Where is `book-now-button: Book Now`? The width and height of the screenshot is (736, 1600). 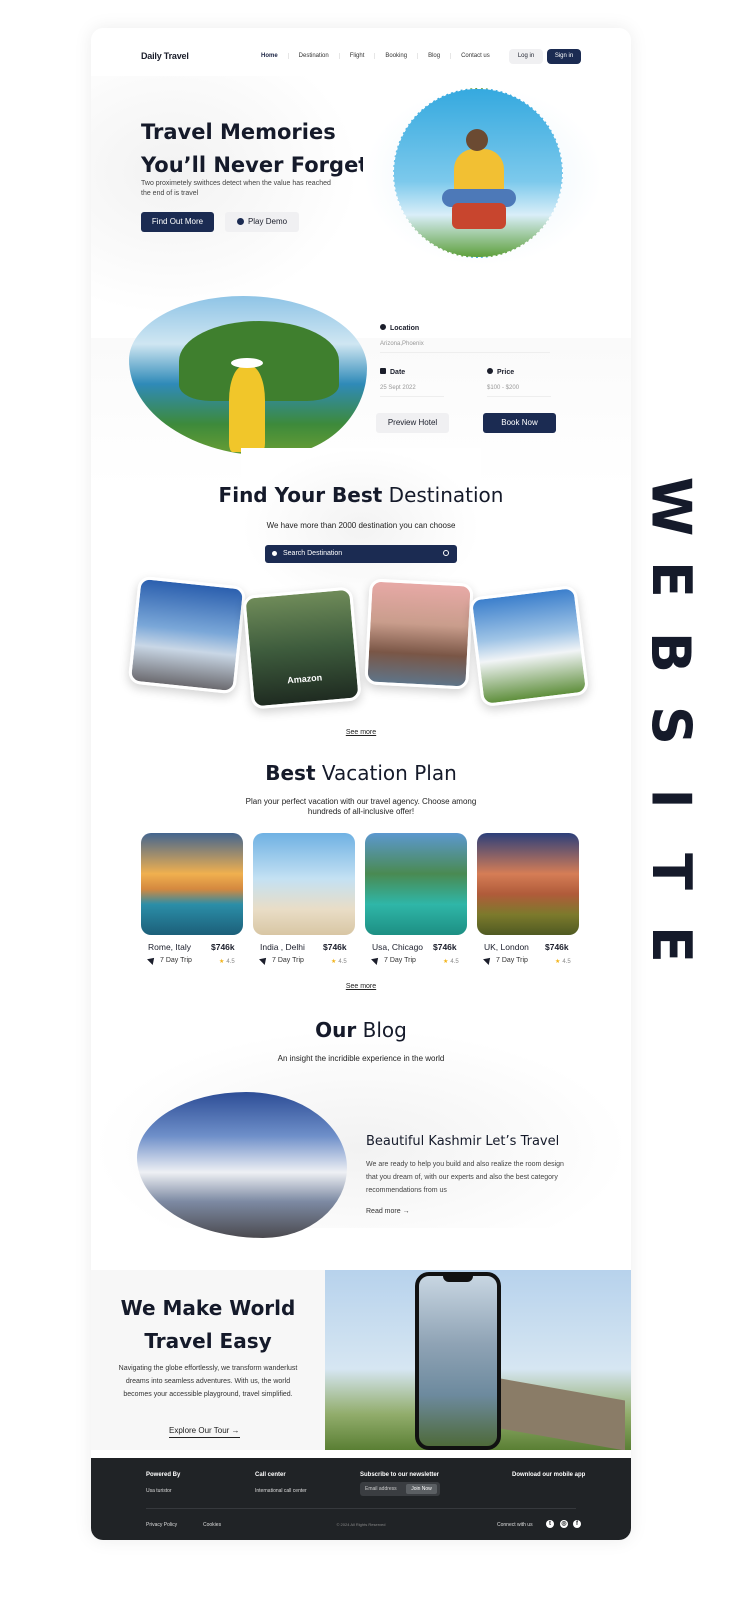 book-now-button: Book Now is located at coordinates (519, 423).